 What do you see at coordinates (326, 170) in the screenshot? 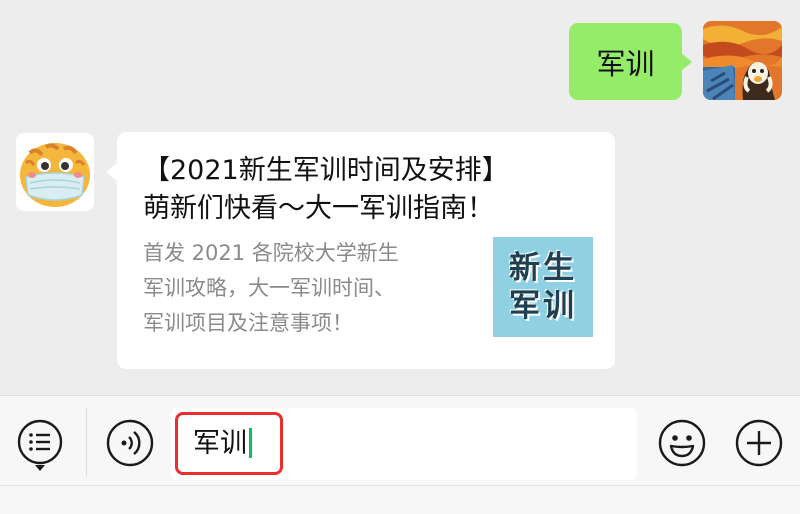
I see `article-title-line: 【2021新生军训时间及安排】` at bounding box center [326, 170].